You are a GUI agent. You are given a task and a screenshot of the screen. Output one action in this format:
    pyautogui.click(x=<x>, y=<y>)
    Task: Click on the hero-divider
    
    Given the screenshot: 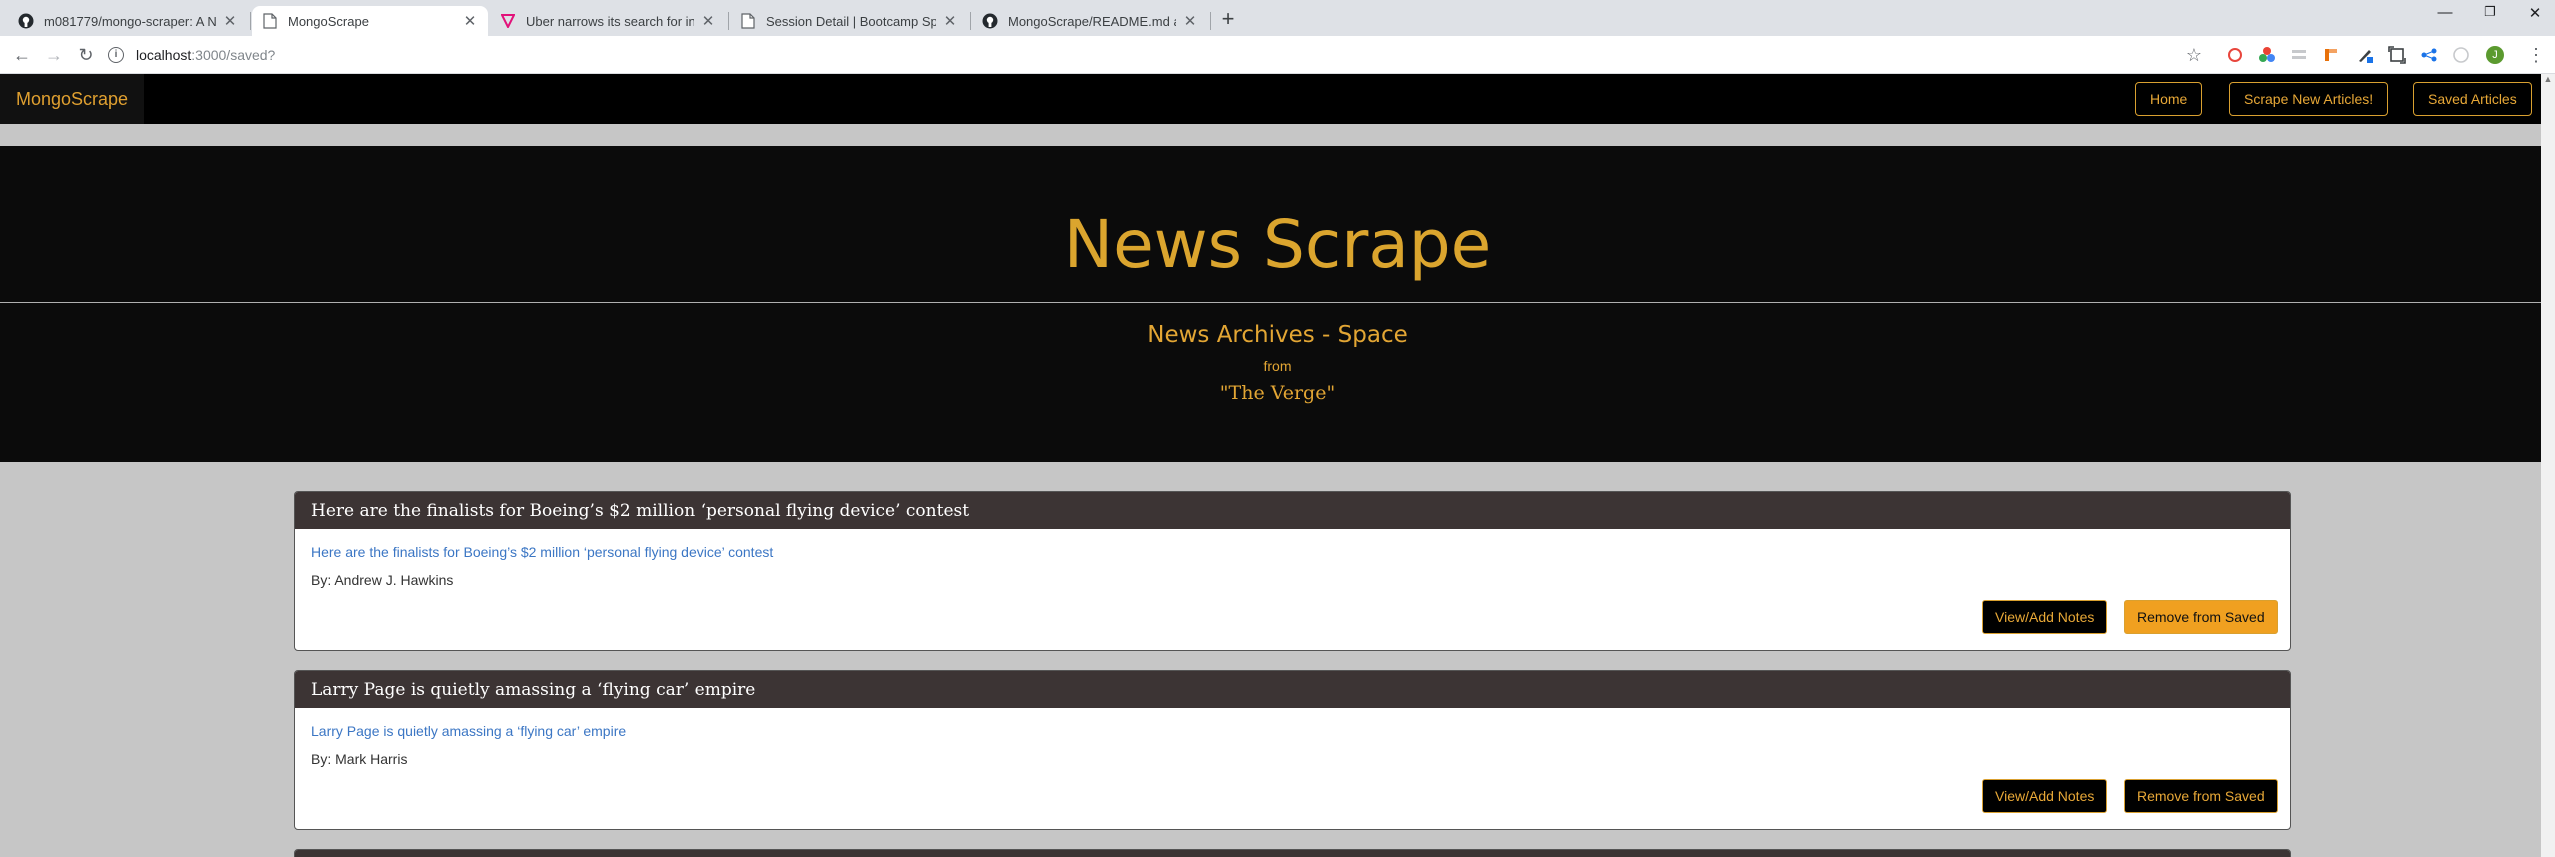 What is the action you would take?
    pyautogui.click(x=1277, y=302)
    